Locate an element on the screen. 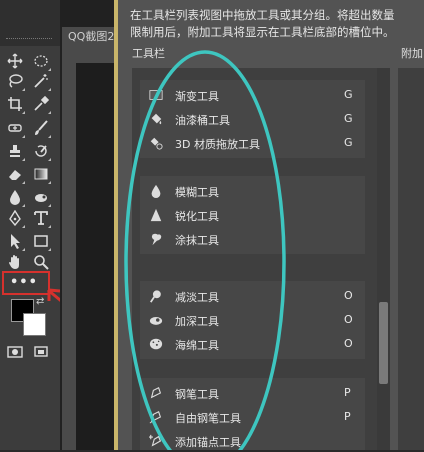  list-item: 加深工具 O is located at coordinates (253, 320).